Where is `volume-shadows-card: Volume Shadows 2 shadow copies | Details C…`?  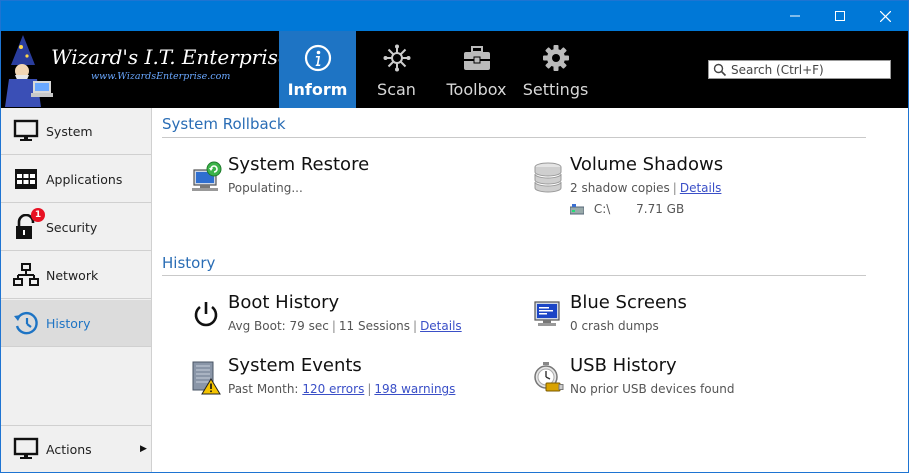 volume-shadows-card: Volume Shadows 2 shadow copies | Details C… is located at coordinates (697, 187).